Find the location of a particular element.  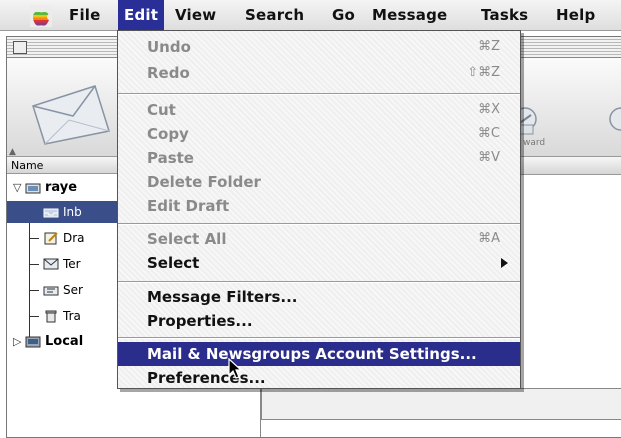

menu-item-label: Redo is located at coordinates (168, 73).